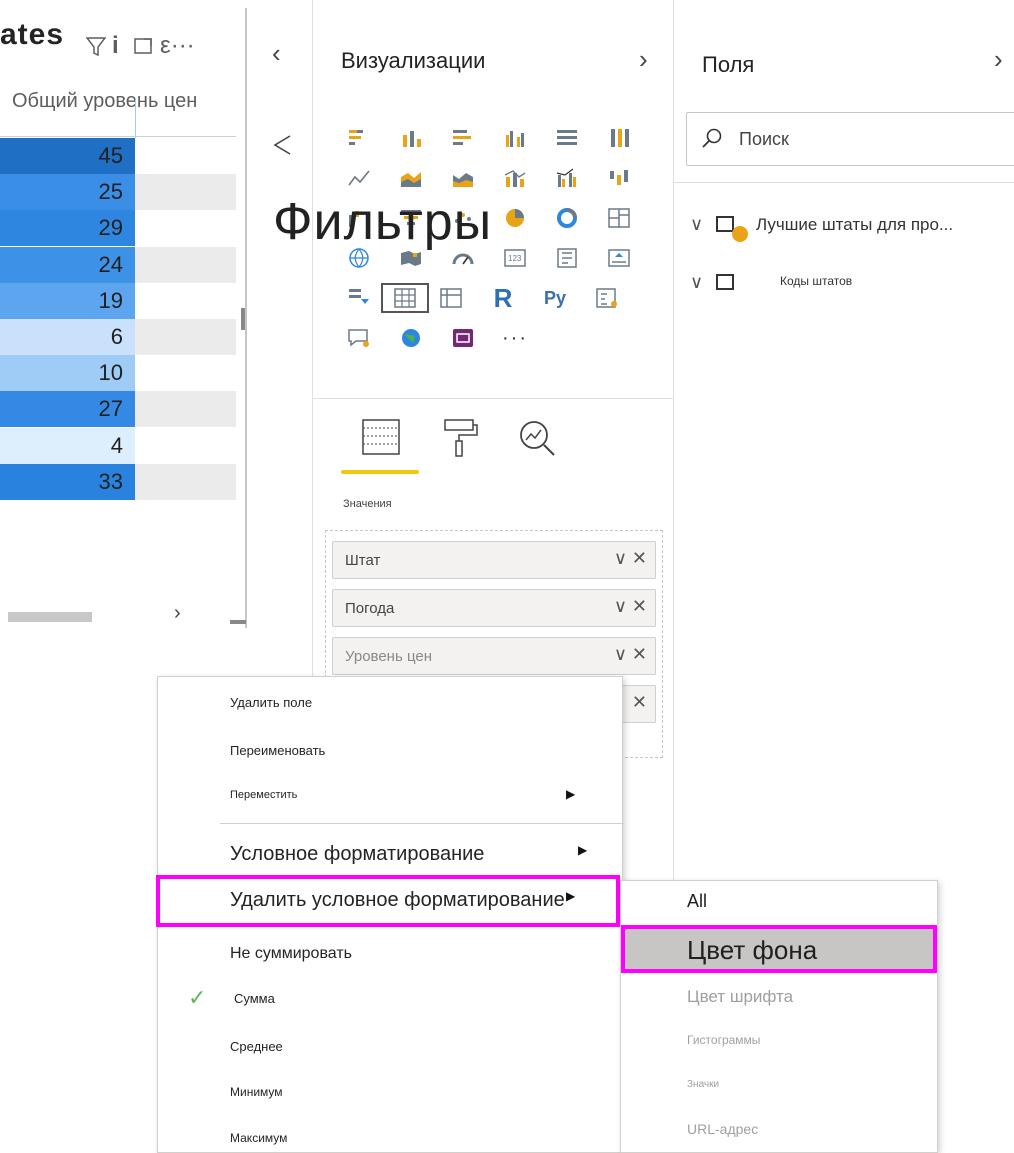 This screenshot has width=1014, height=1153. Describe the element at coordinates (411, 138) in the screenshot. I see `stacked-column-chart-icon` at that location.